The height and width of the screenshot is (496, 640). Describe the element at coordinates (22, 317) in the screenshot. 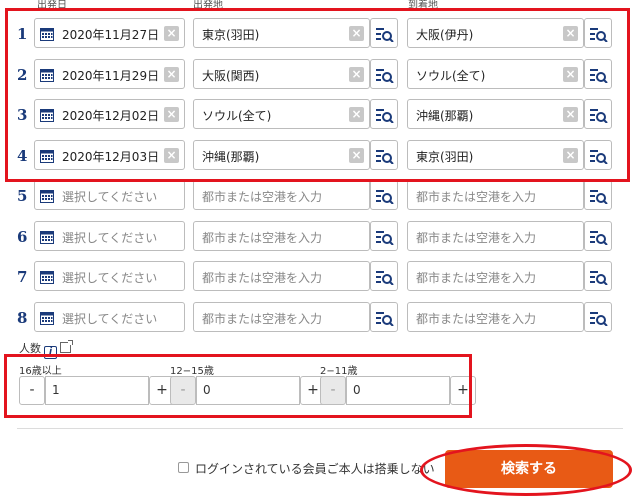

I see `flight-number: 8` at that location.